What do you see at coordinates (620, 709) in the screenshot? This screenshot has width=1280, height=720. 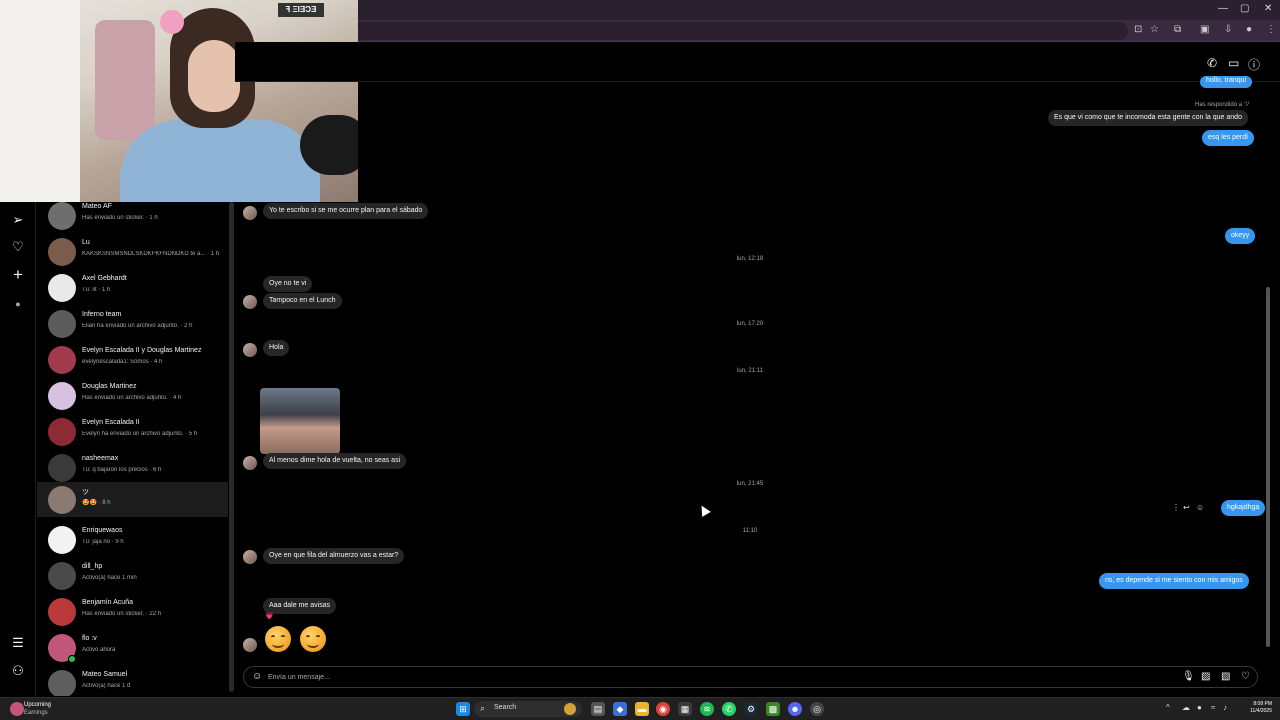 I see `copilot-icon: ◆` at bounding box center [620, 709].